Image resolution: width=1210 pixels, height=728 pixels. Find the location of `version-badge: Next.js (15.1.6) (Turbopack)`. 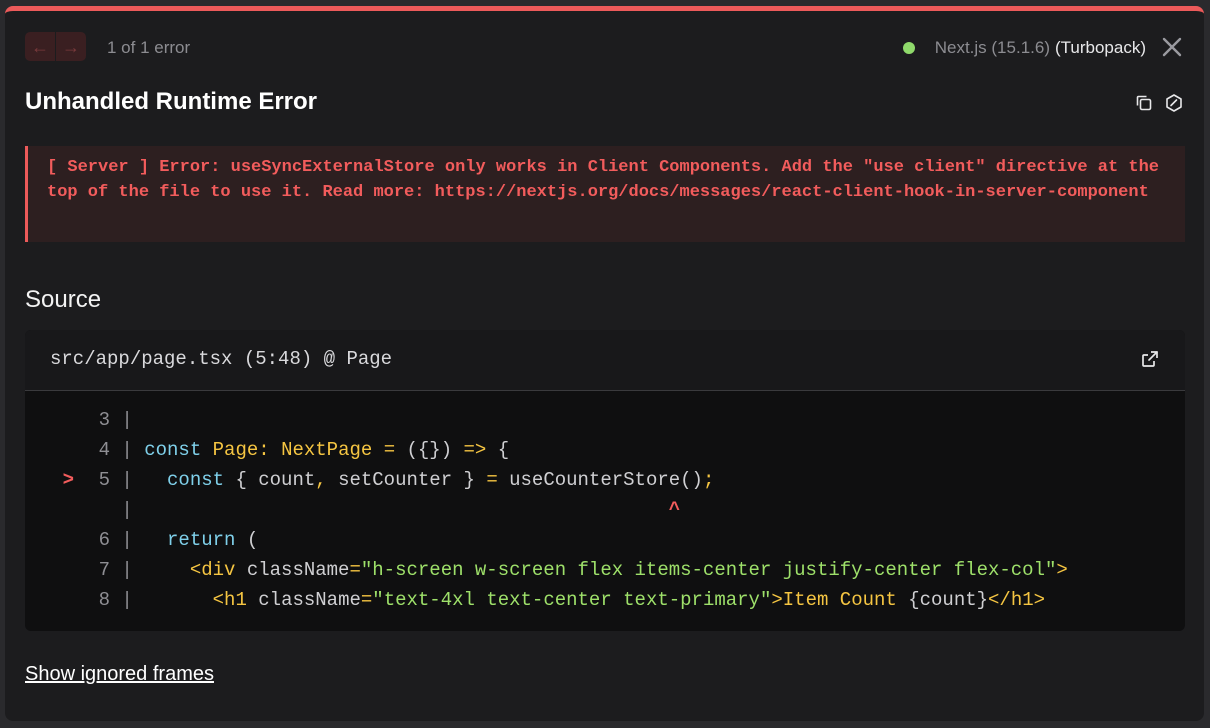

version-badge: Next.js (15.1.6) (Turbopack) is located at coordinates (1024, 48).